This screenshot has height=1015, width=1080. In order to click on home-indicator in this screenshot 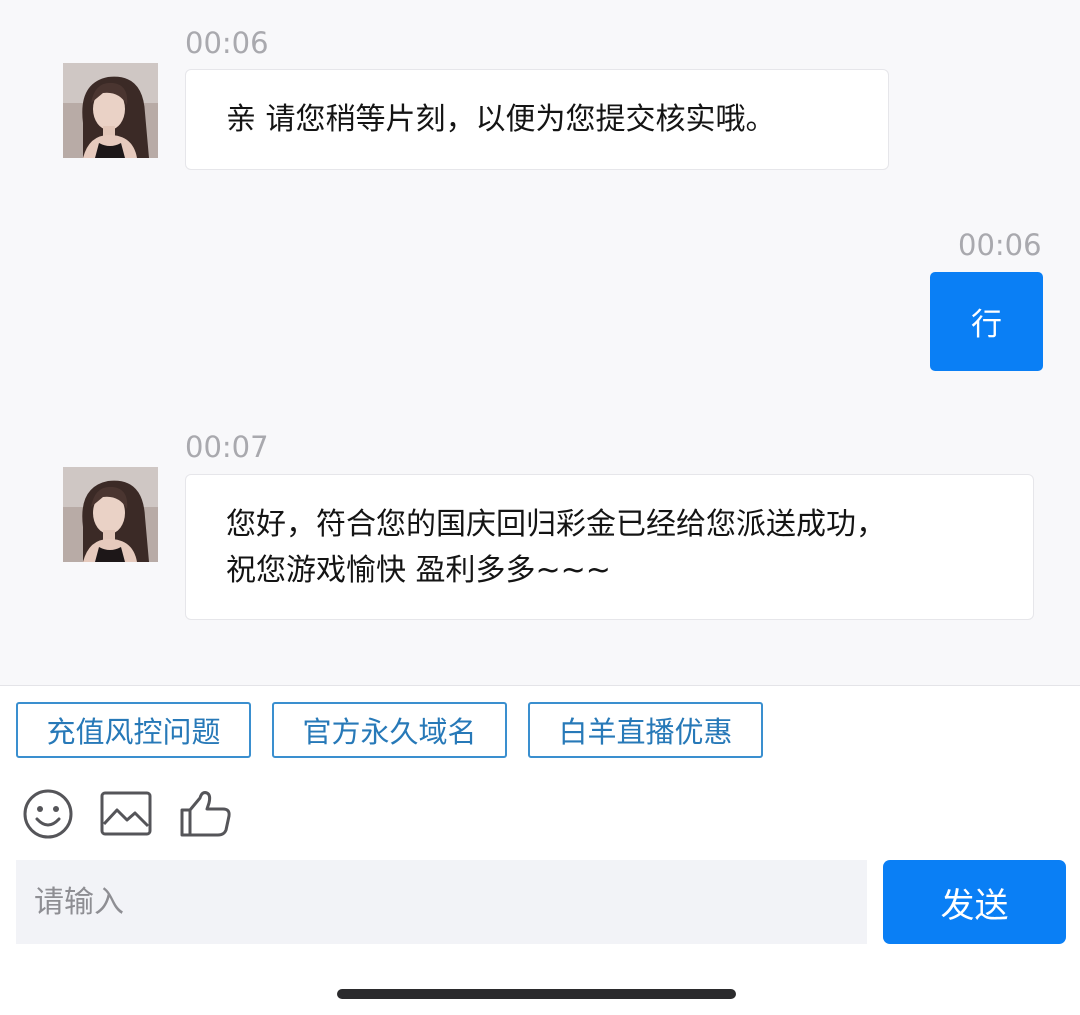, I will do `click(536, 994)`.